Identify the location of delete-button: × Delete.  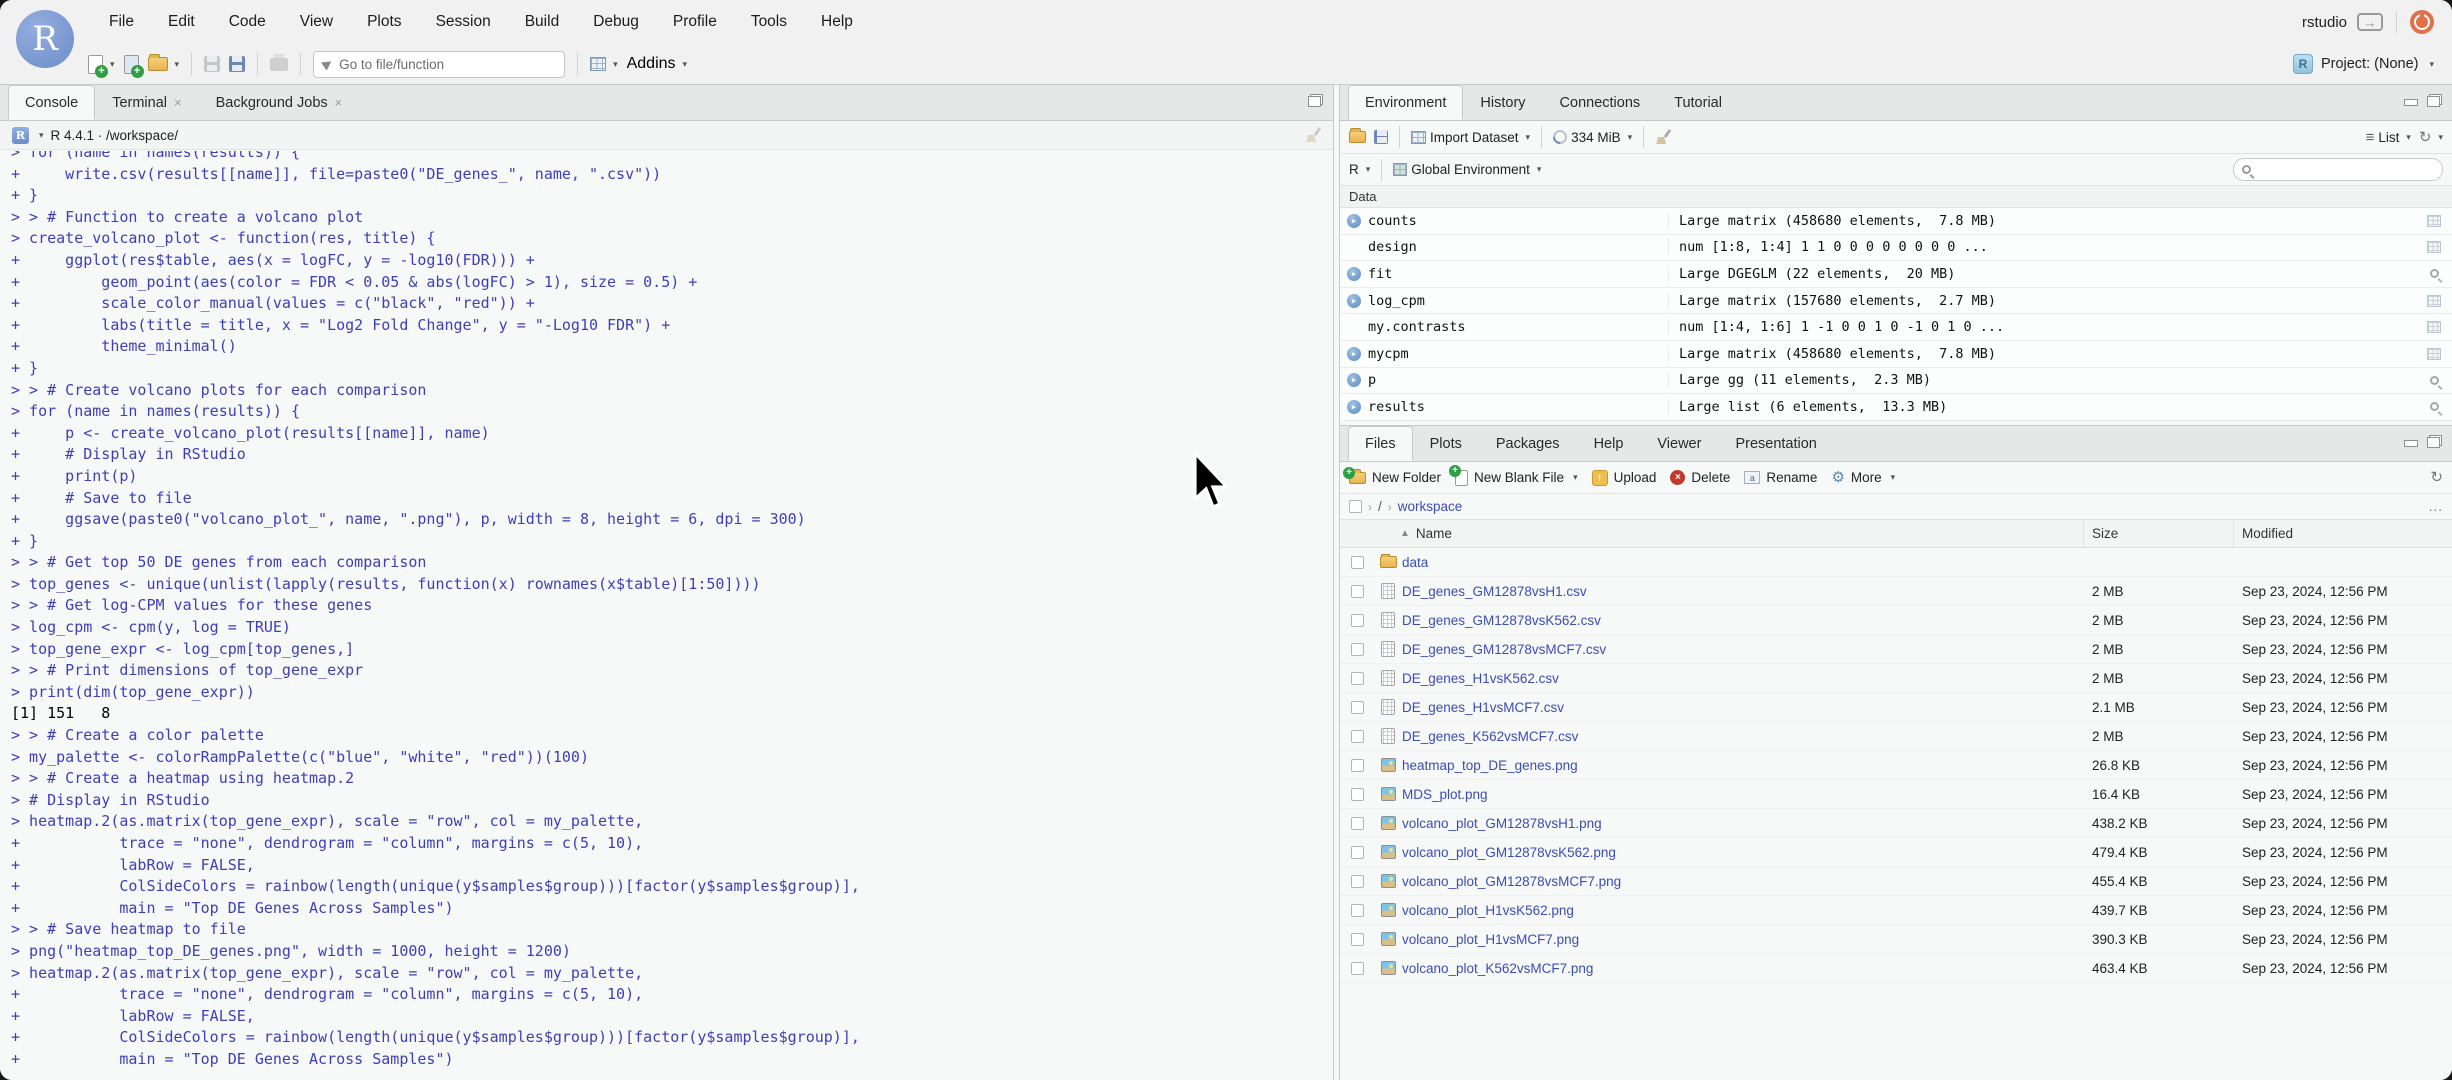
(1700, 477).